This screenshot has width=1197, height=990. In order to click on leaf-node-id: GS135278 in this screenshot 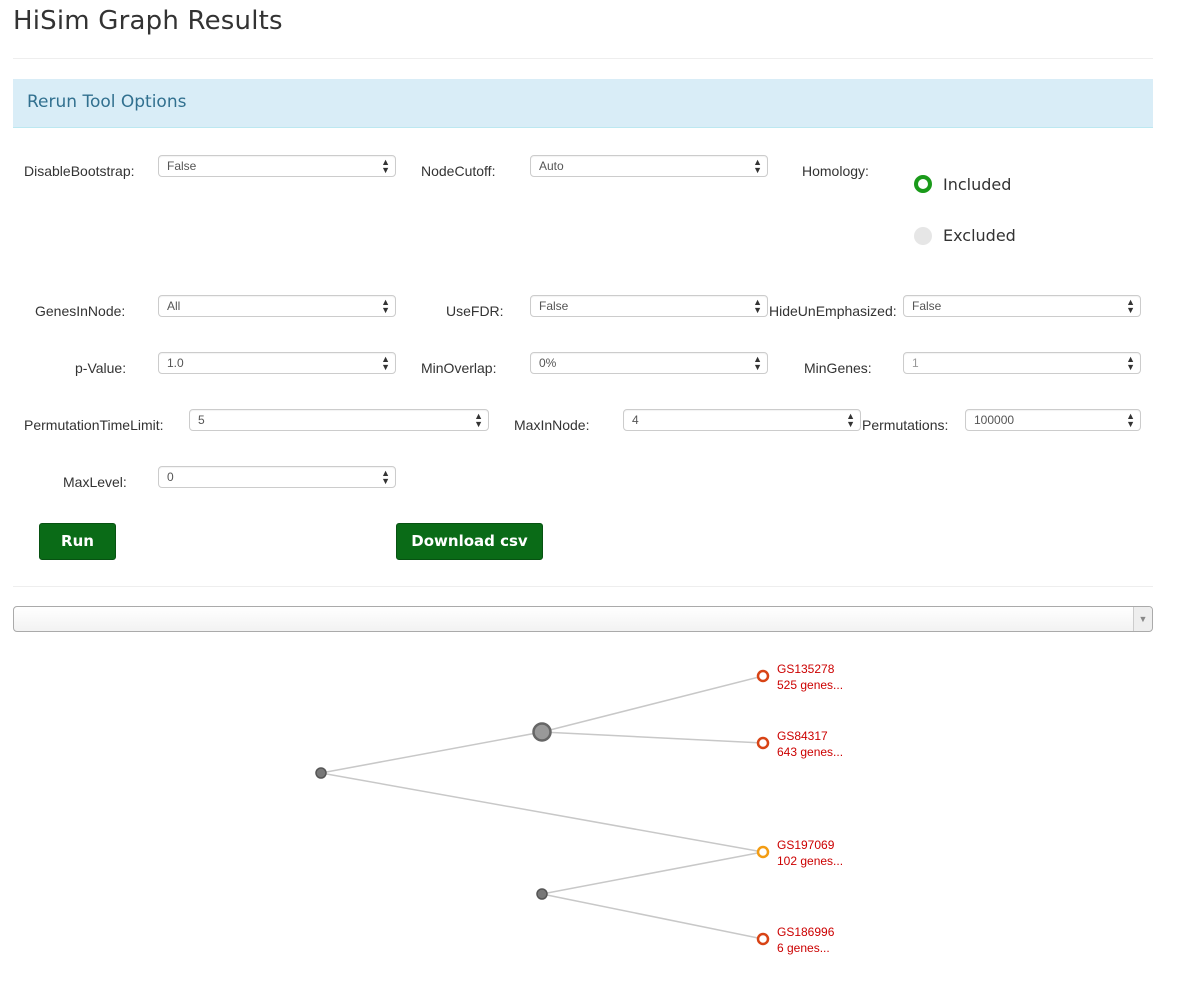, I will do `click(806, 669)`.